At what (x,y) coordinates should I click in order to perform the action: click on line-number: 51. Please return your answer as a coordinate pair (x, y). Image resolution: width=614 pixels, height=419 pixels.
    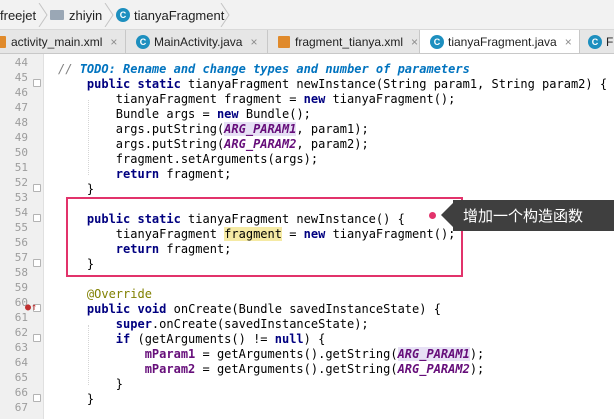
    Looking at the image, I should click on (21, 167).